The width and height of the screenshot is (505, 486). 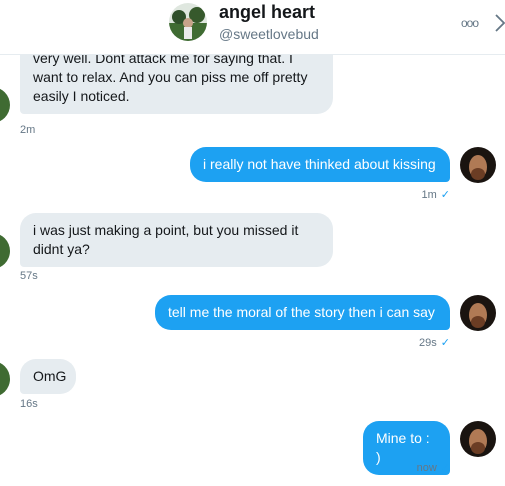 I want to click on message-sent: i really not have thinked about kissing, so click(x=320, y=164).